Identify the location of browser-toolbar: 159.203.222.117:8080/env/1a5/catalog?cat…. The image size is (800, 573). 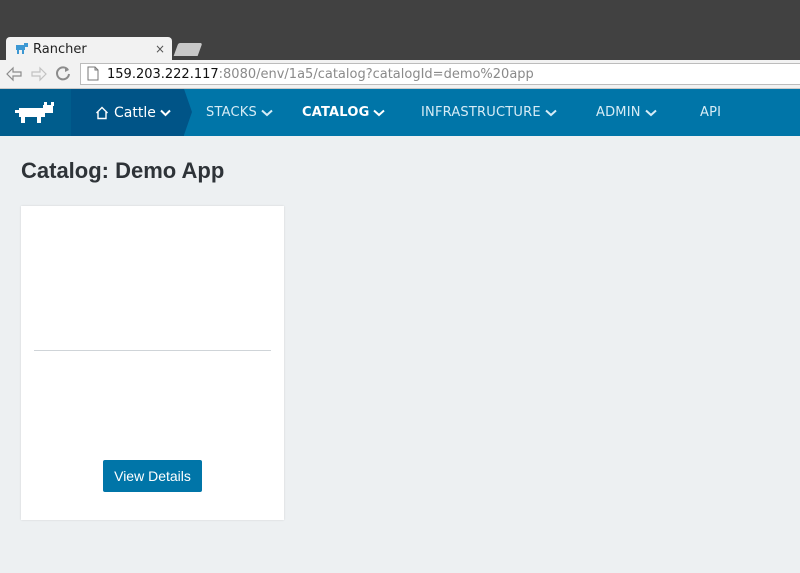
(400, 74).